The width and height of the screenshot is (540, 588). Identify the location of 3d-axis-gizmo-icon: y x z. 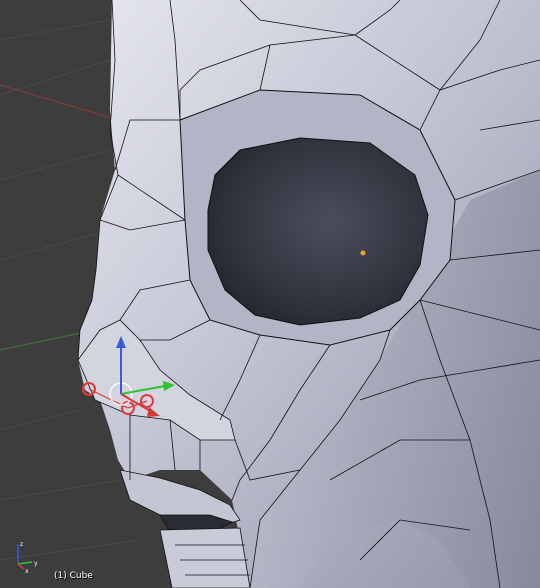
(27, 557).